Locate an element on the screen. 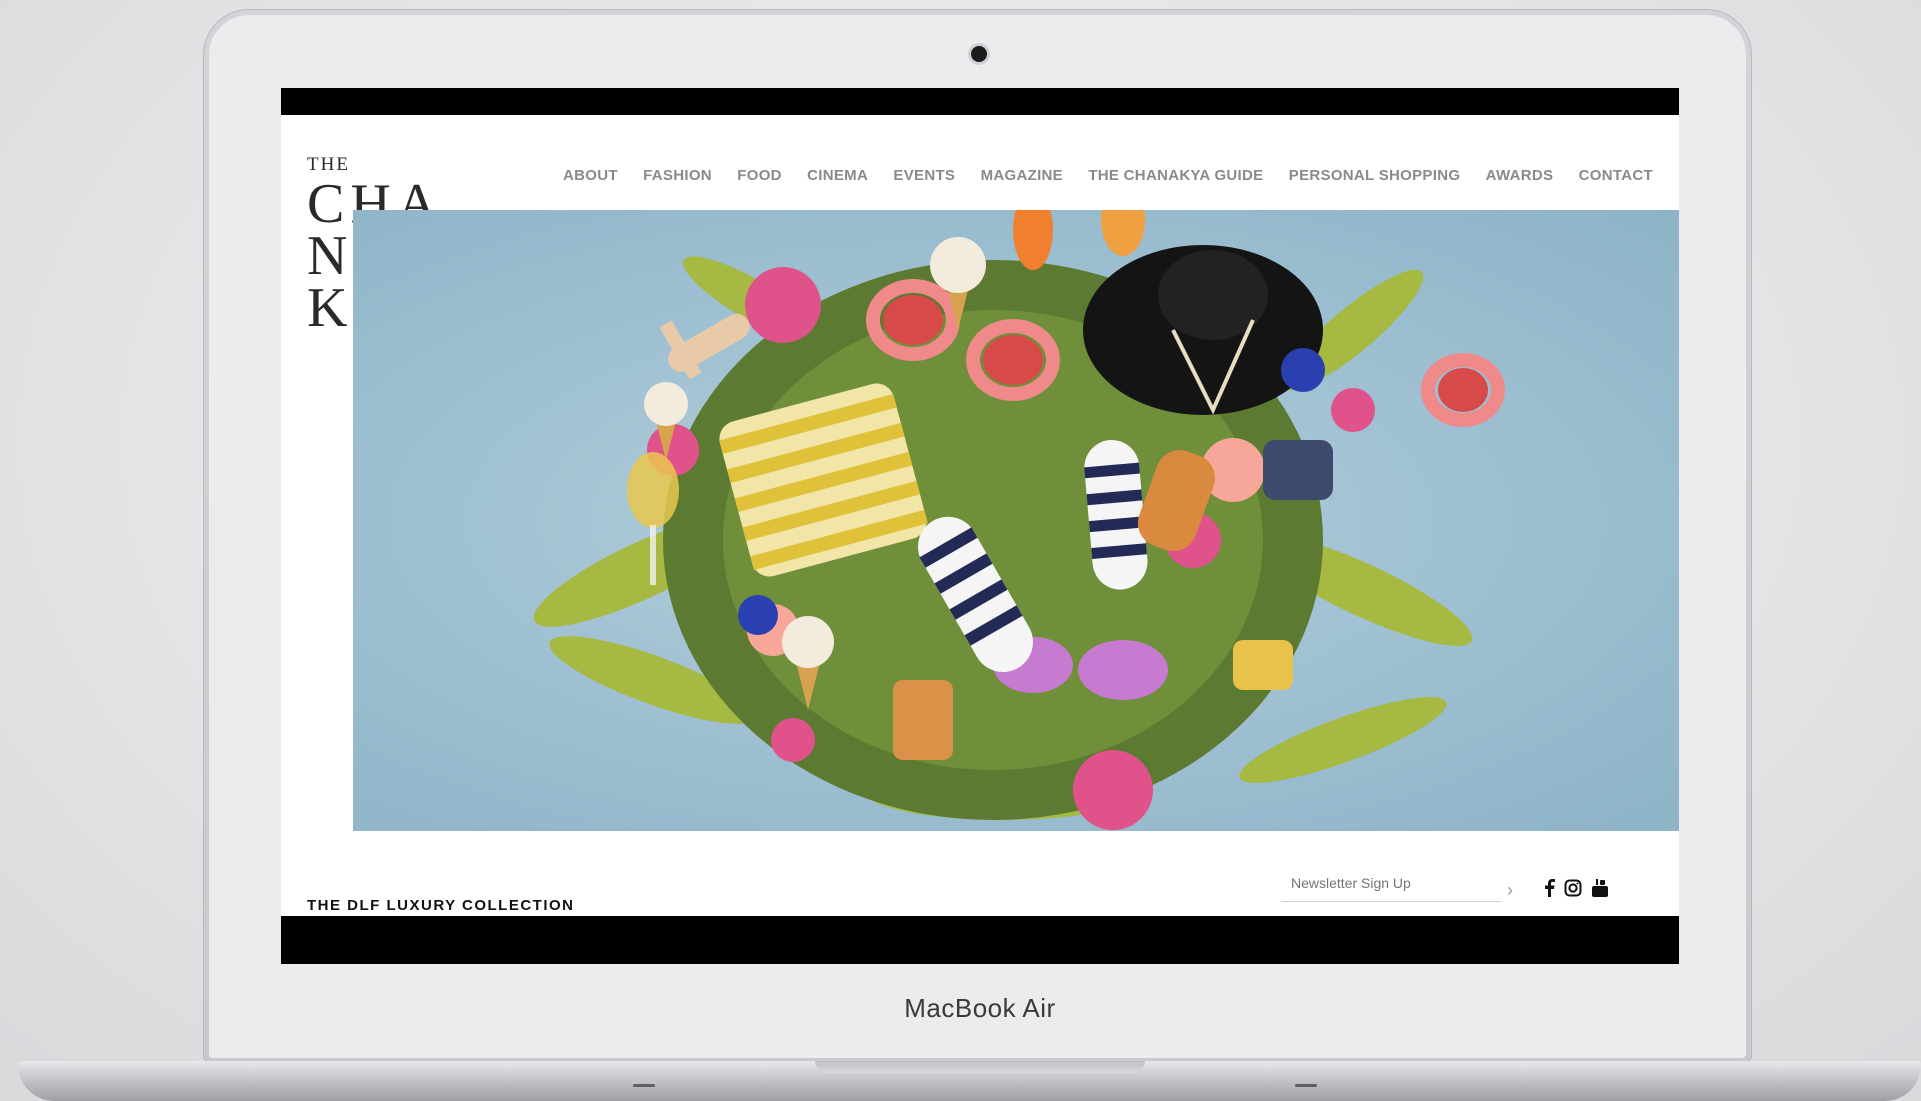 This screenshot has width=1921, height=1101. laptop-opening-notch is located at coordinates (980, 1067).